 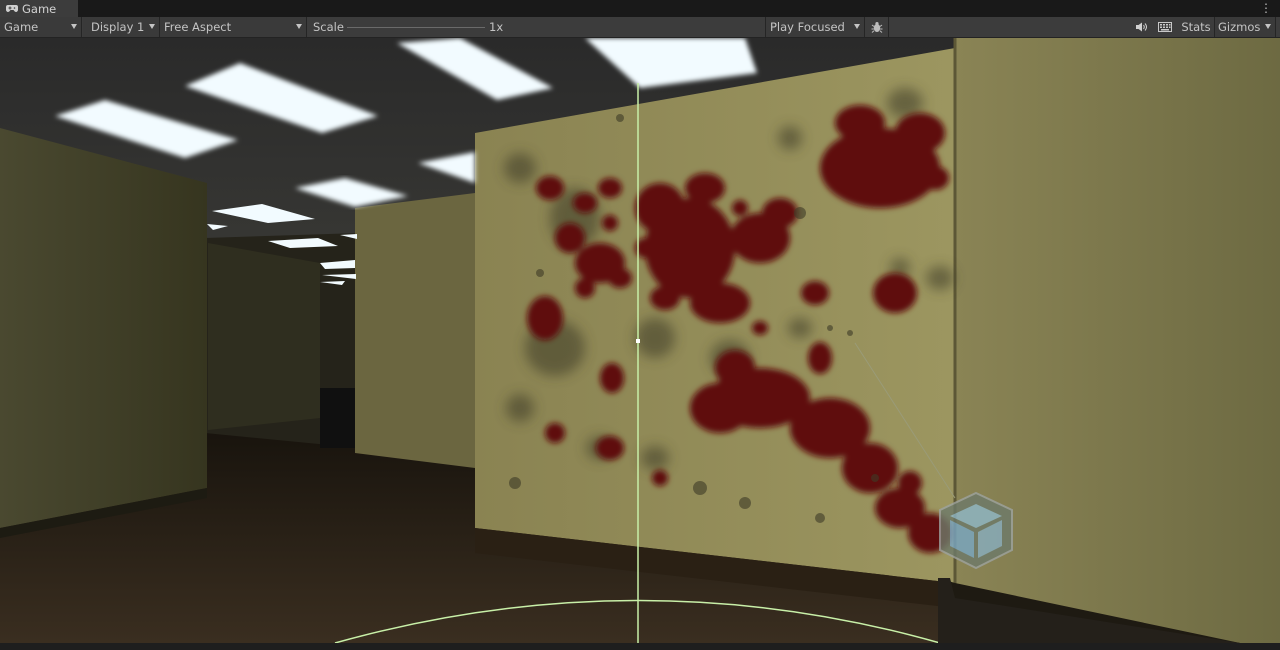 What do you see at coordinates (337, 418) in the screenshot?
I see `corridor-doorway` at bounding box center [337, 418].